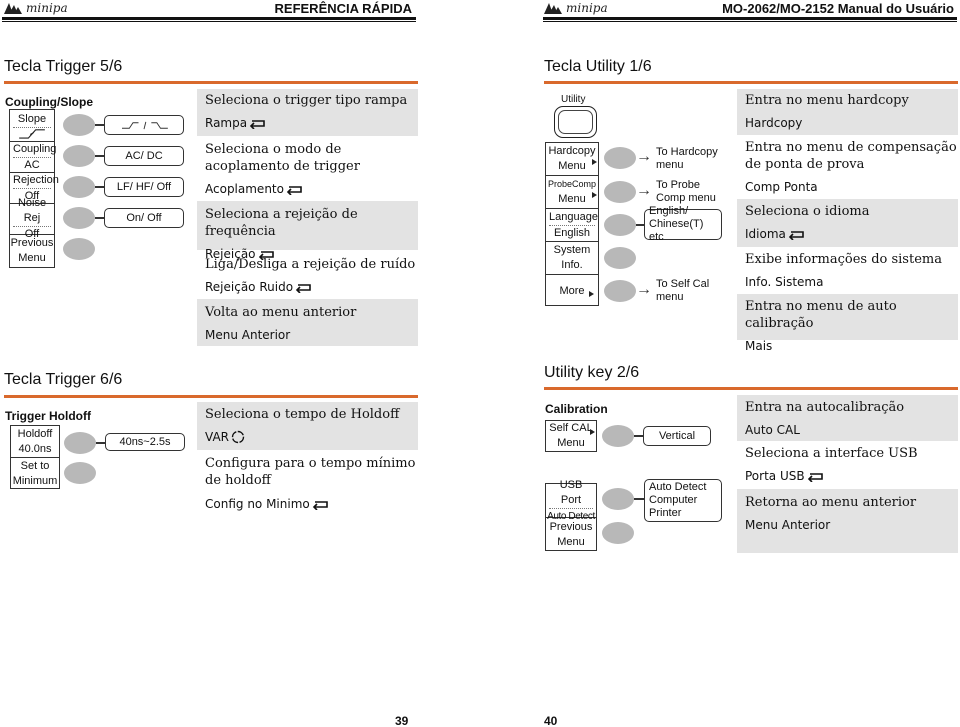 Image resolution: width=960 pixels, height=727 pixels. What do you see at coordinates (788, 525) in the screenshot?
I see `function-name: Menu Anterior` at bounding box center [788, 525].